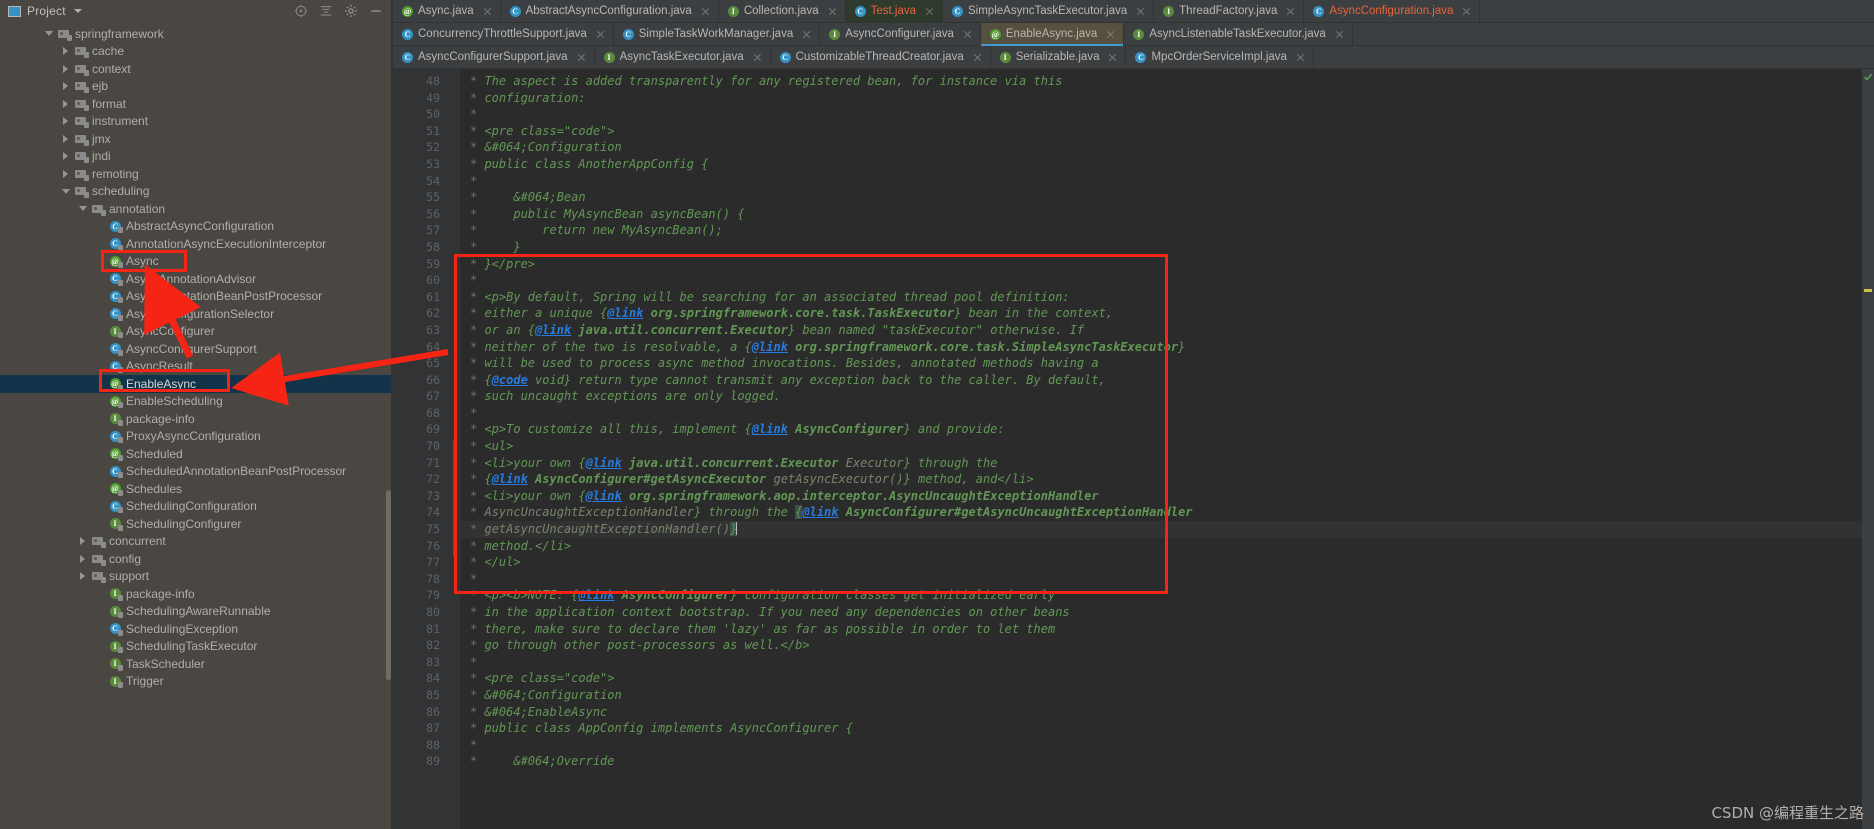  Describe the element at coordinates (1058, 57) in the screenshot. I see `editor-tab-serializable: I Serializable.java` at that location.